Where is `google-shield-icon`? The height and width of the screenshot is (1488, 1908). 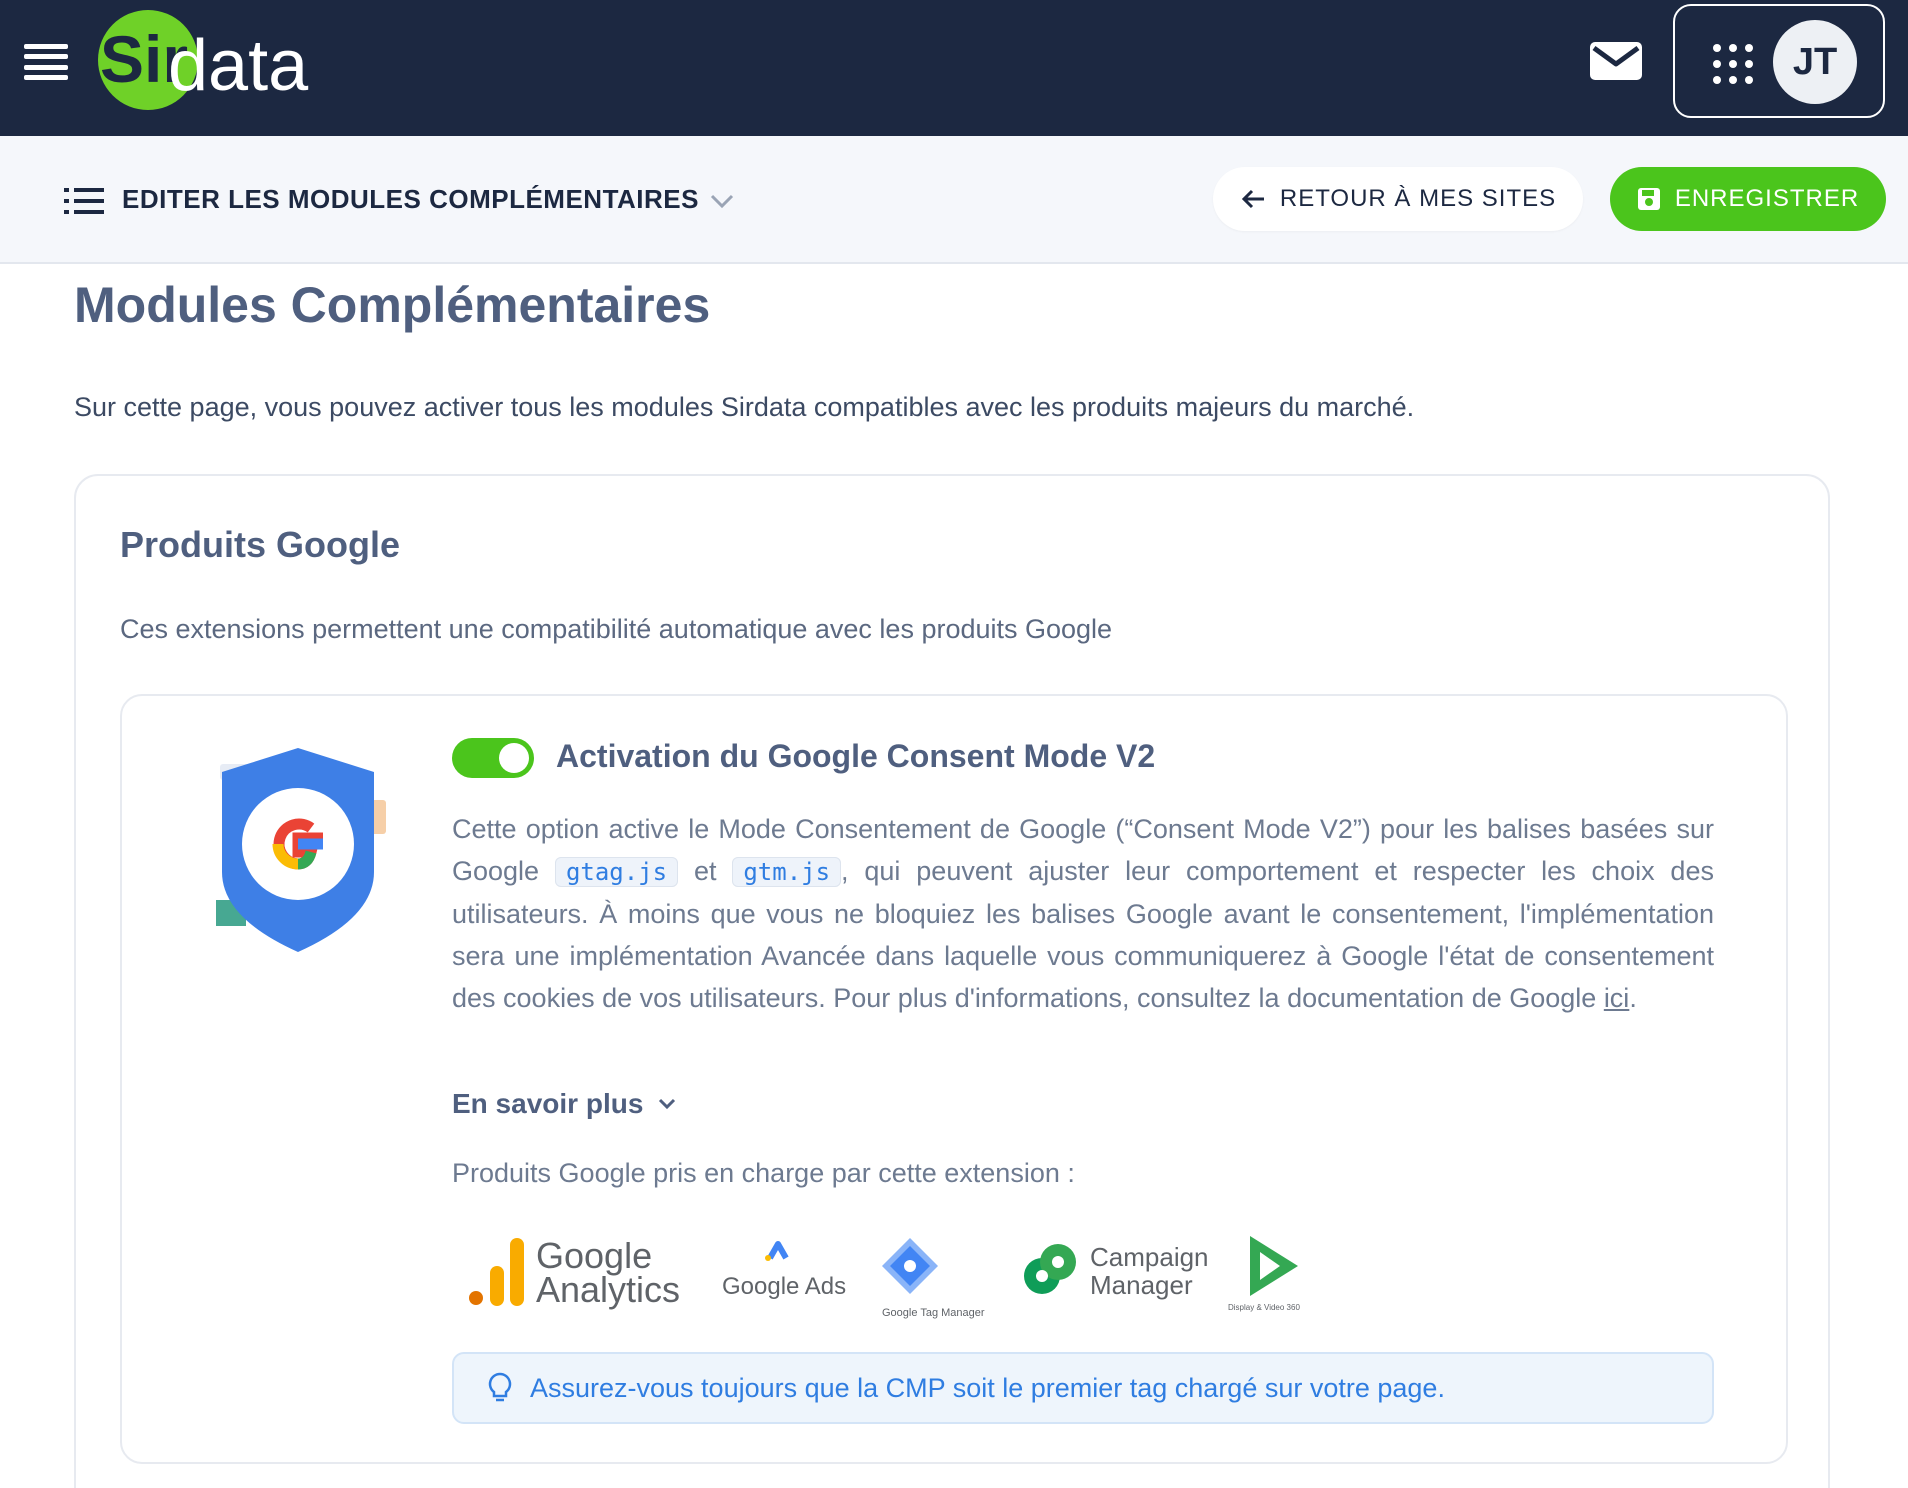 google-shield-icon is located at coordinates (301, 850).